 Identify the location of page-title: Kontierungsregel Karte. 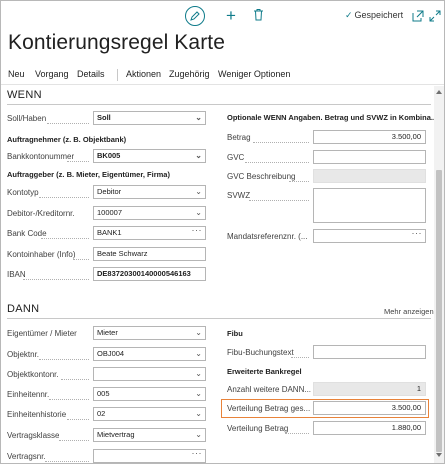
(116, 42).